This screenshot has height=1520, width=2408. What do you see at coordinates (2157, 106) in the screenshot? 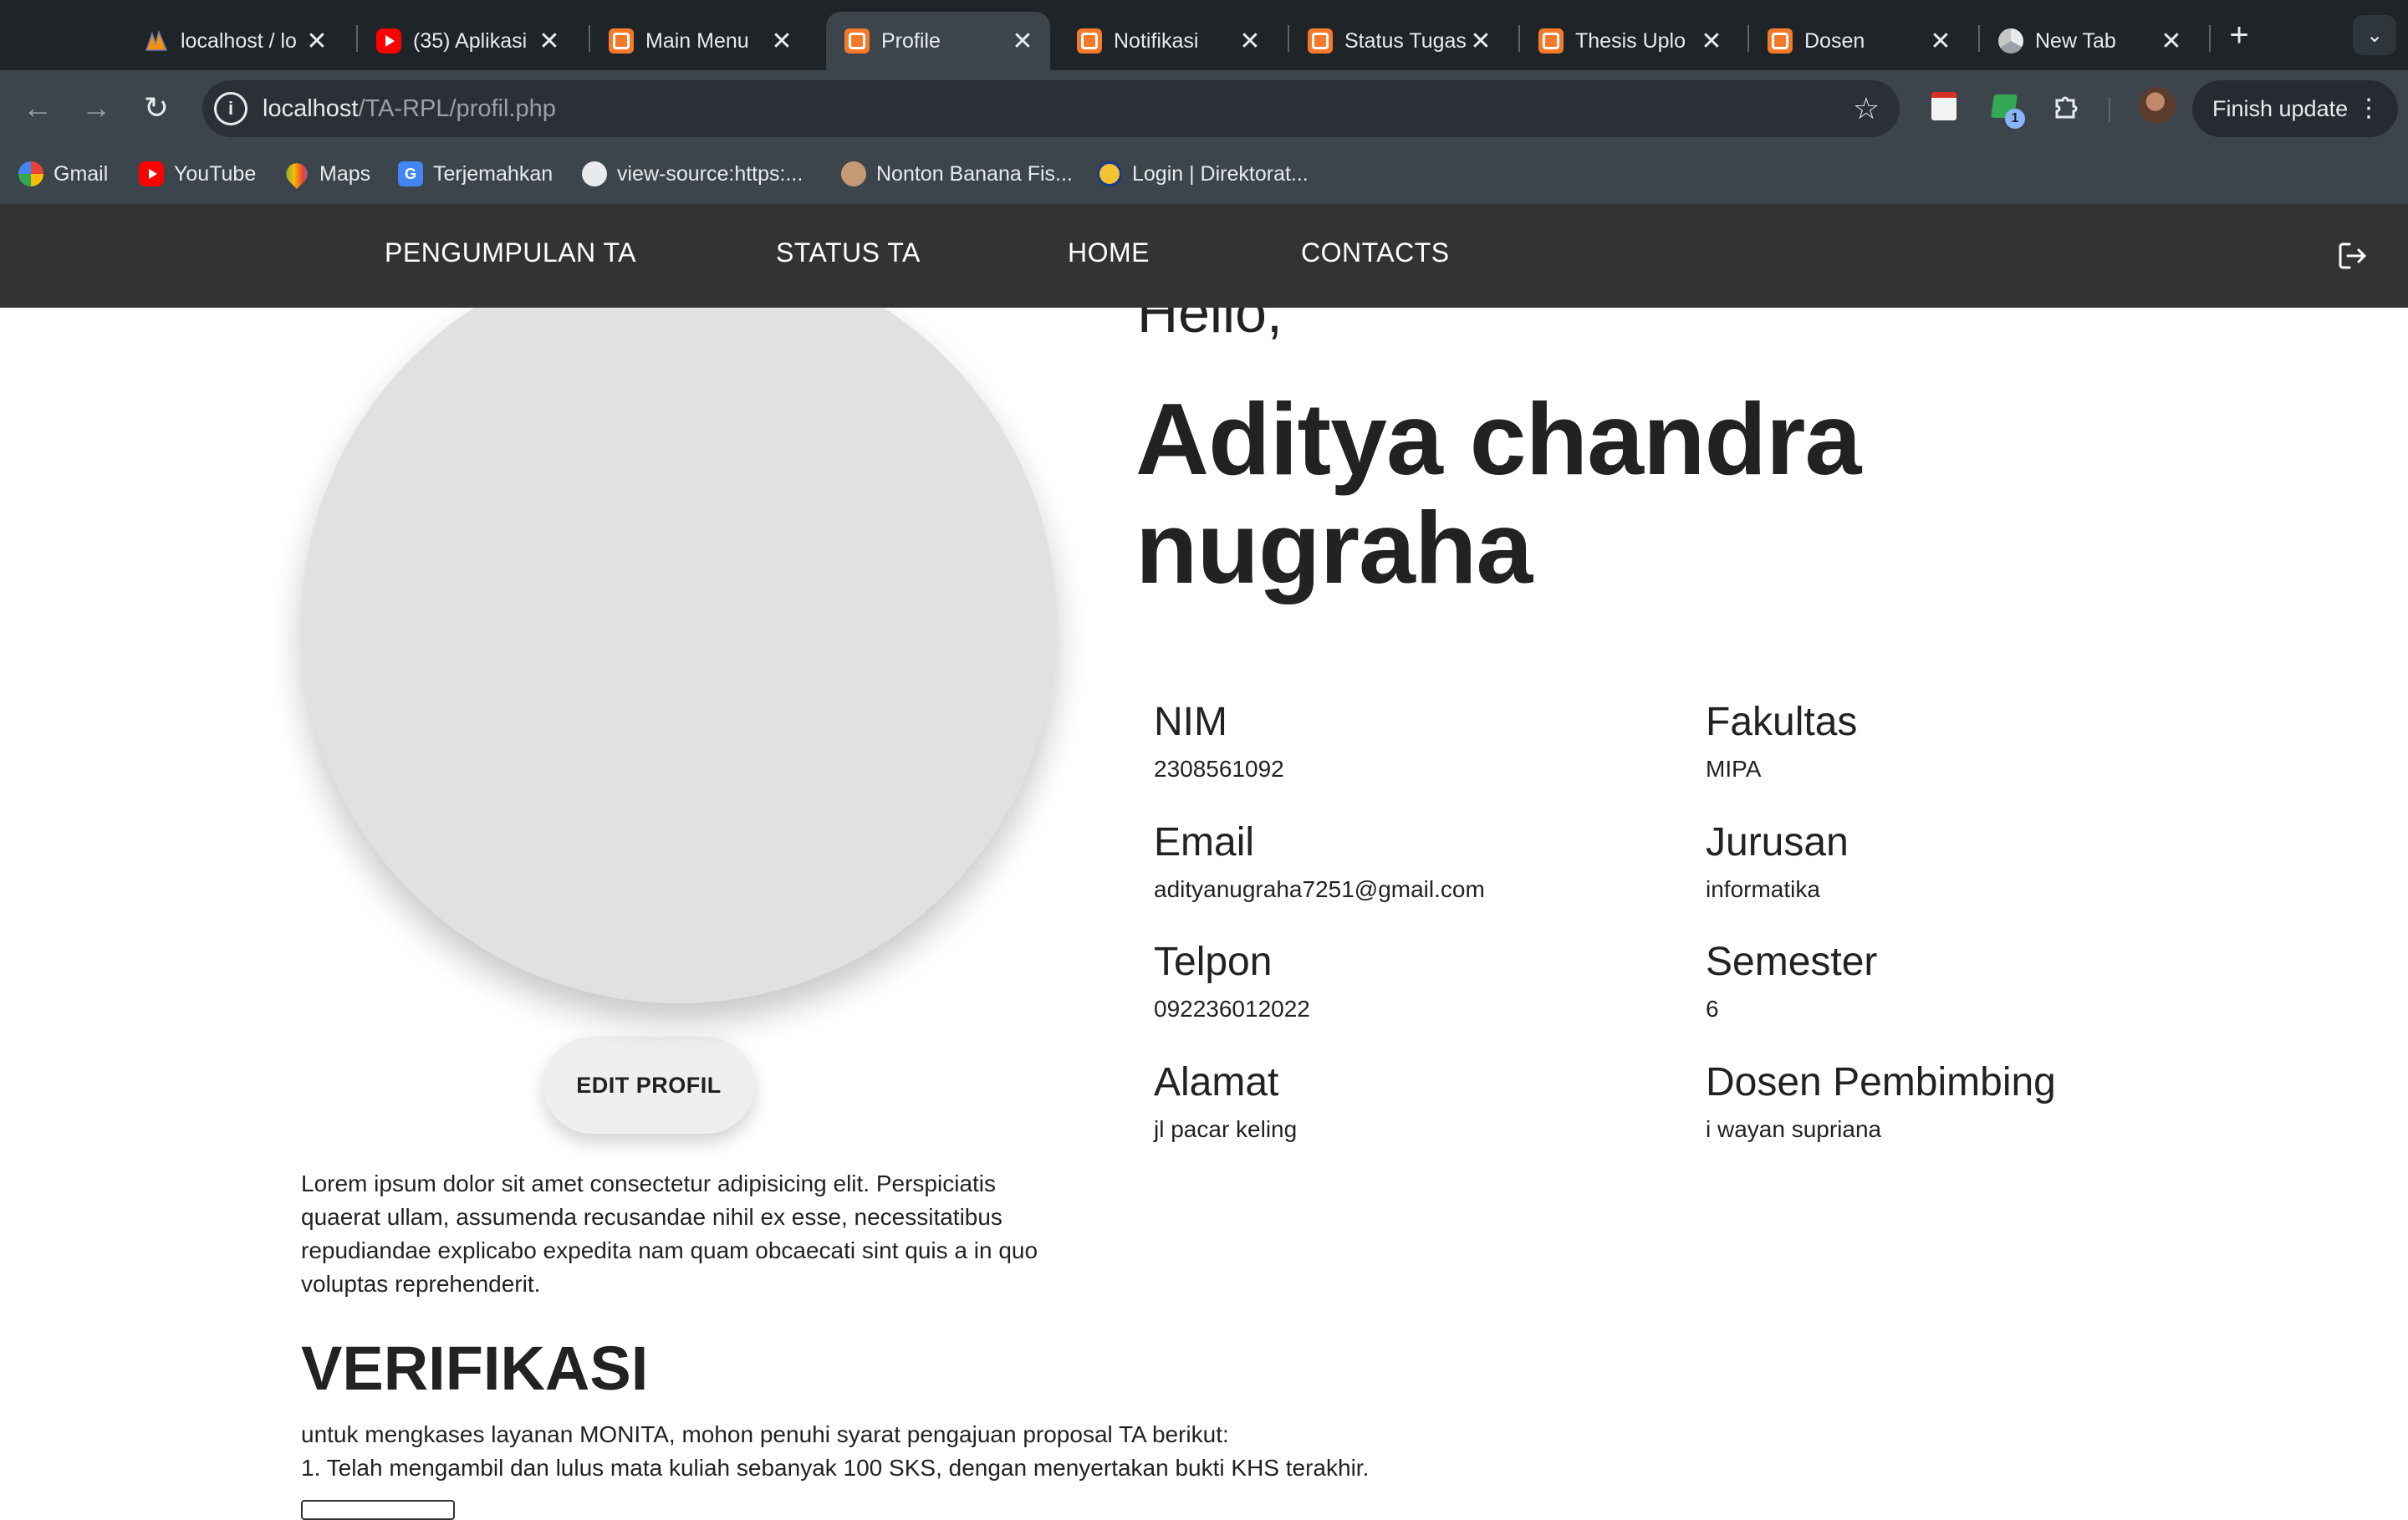
I see `profile-avatar` at bounding box center [2157, 106].